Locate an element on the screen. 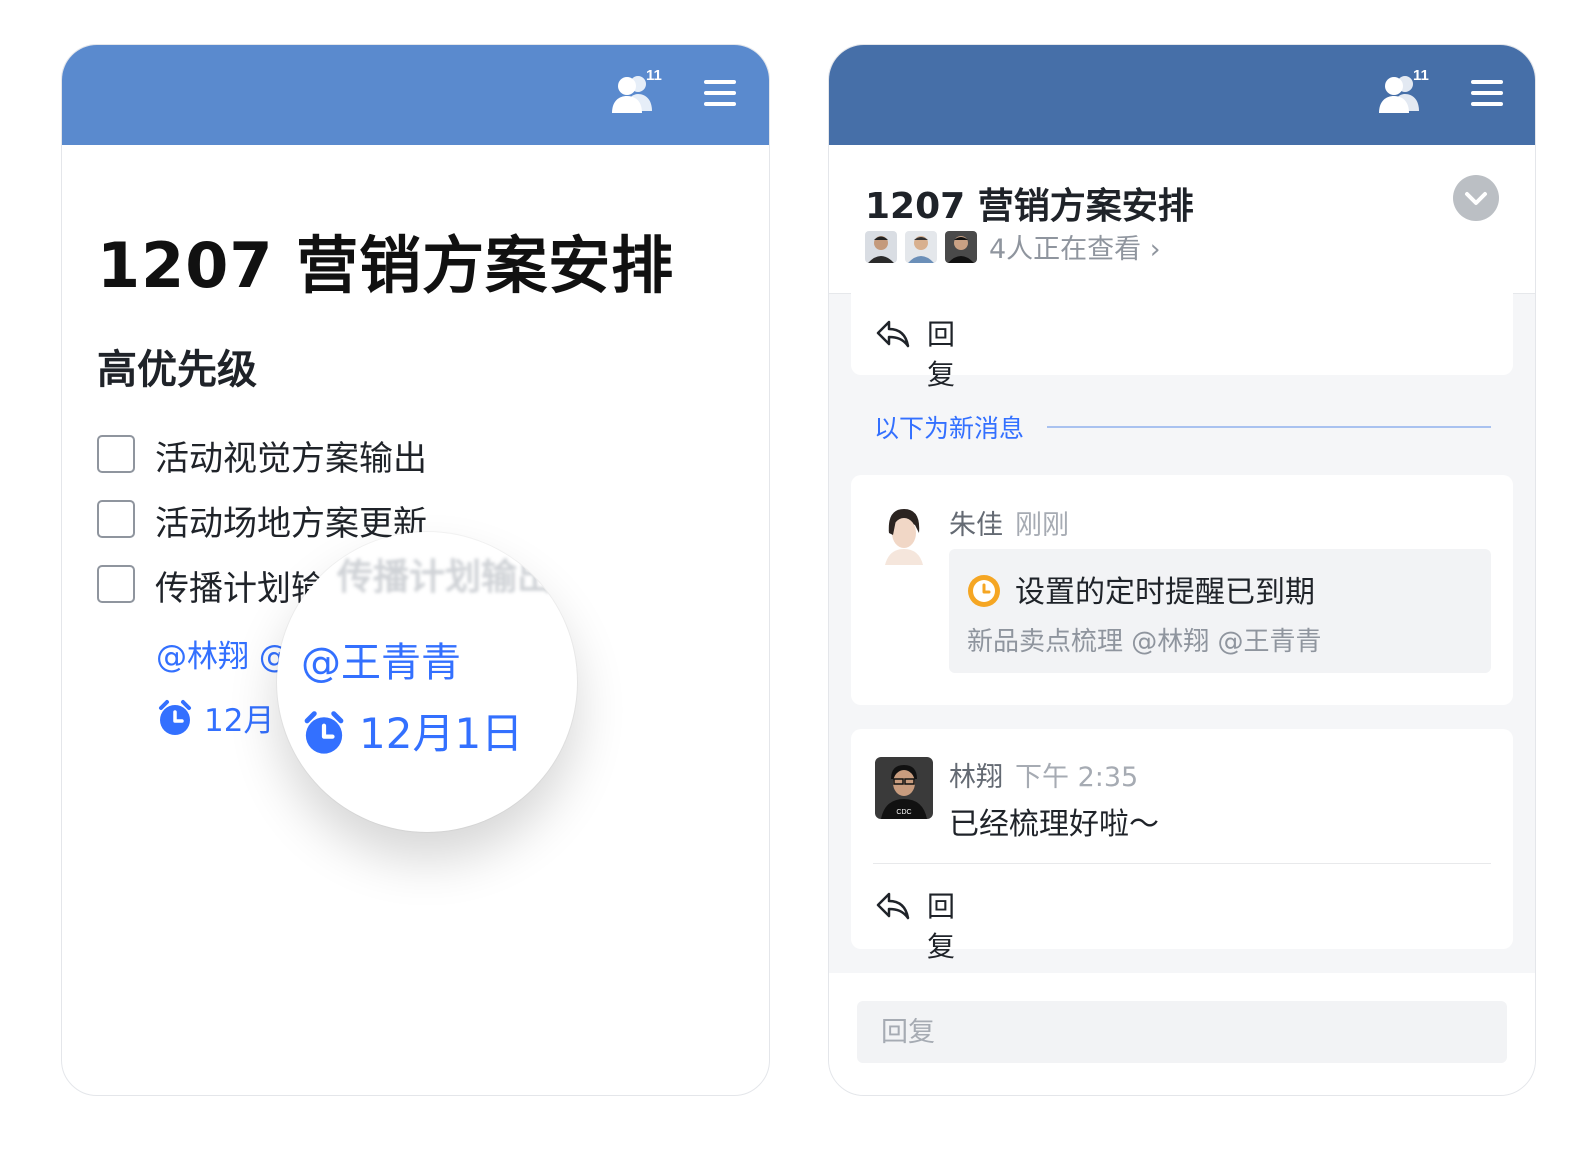 Image resolution: width=1596 pixels, height=1158 pixels. doc-title: 1207 营销方案安排 is located at coordinates (386, 265).